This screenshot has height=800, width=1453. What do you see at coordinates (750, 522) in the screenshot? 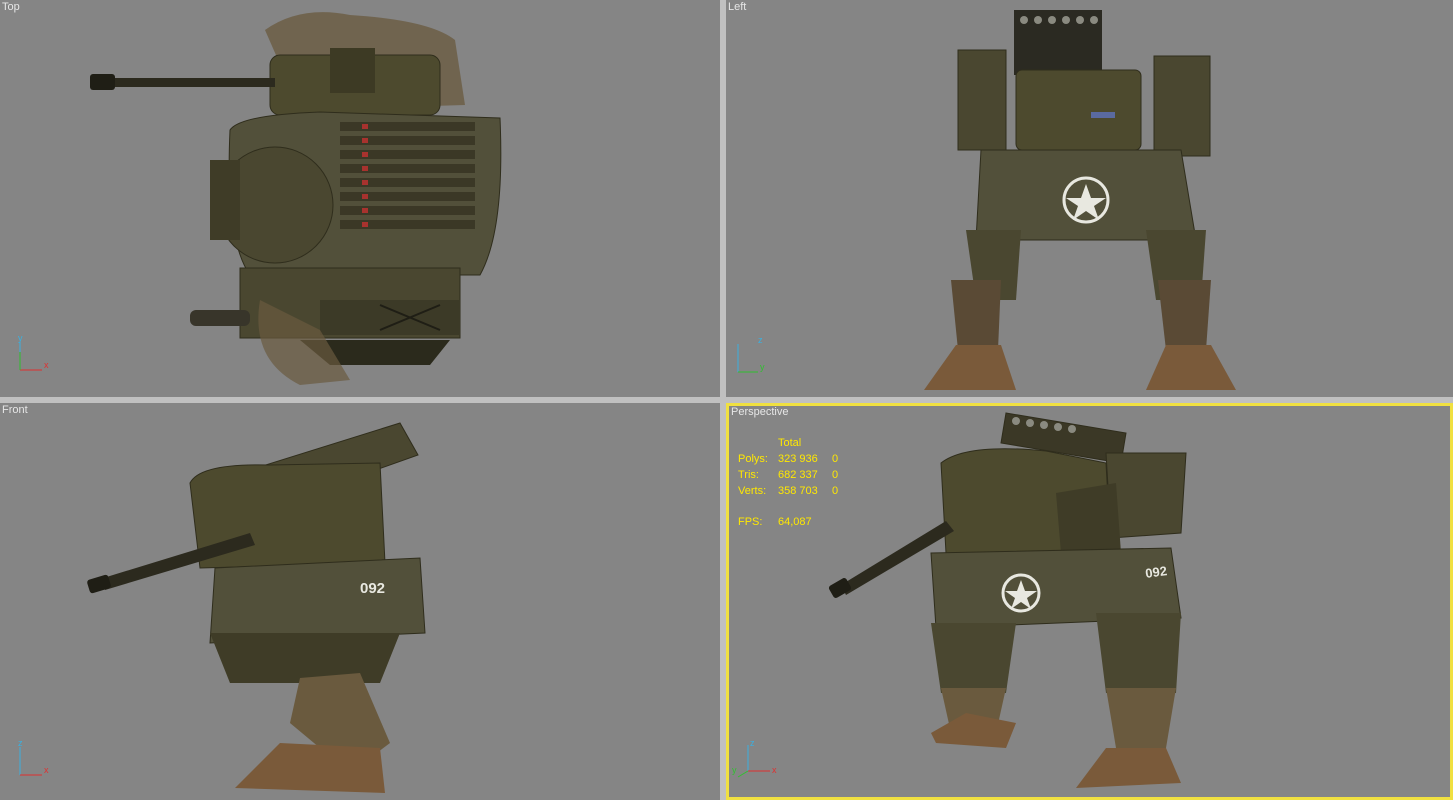
I see `fps-label: FPS:` at bounding box center [750, 522].